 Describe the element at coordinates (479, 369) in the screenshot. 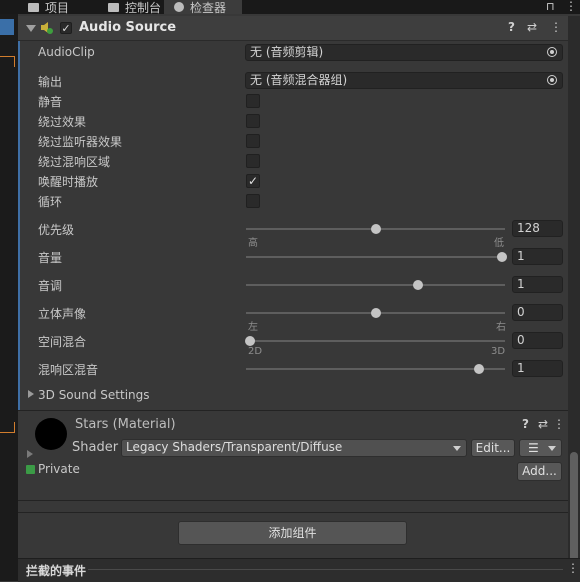

I see `reverb-zone-mix-slider-thumb` at that location.